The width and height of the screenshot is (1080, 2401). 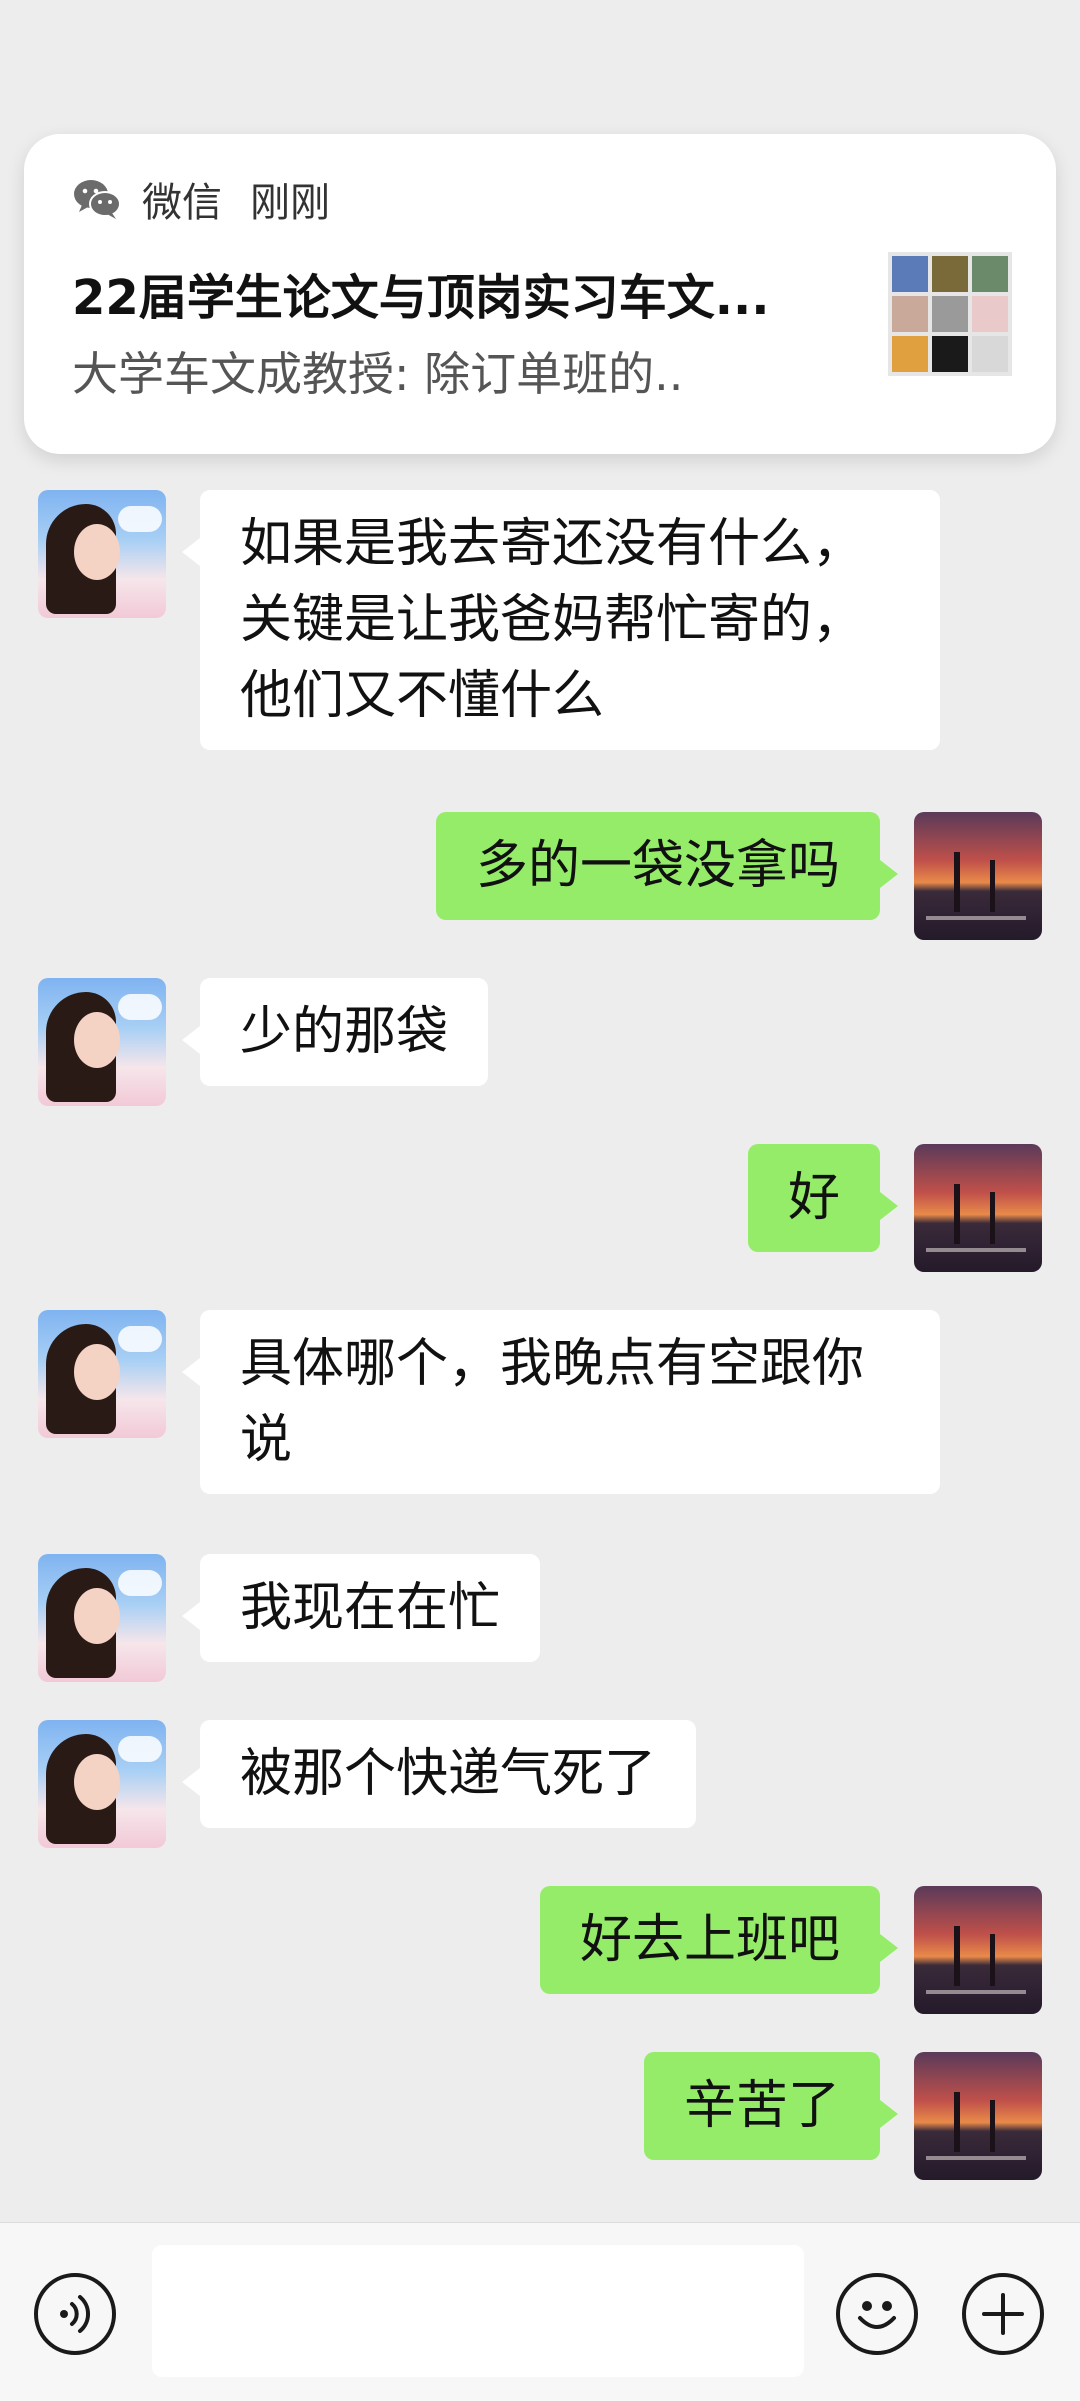 What do you see at coordinates (290, 203) in the screenshot?
I see `notification-time: 刚刚` at bounding box center [290, 203].